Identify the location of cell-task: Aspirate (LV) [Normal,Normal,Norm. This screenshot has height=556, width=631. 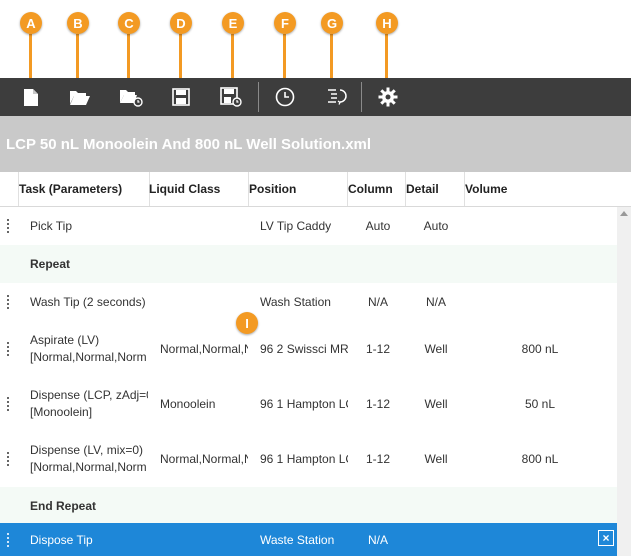
(88, 348).